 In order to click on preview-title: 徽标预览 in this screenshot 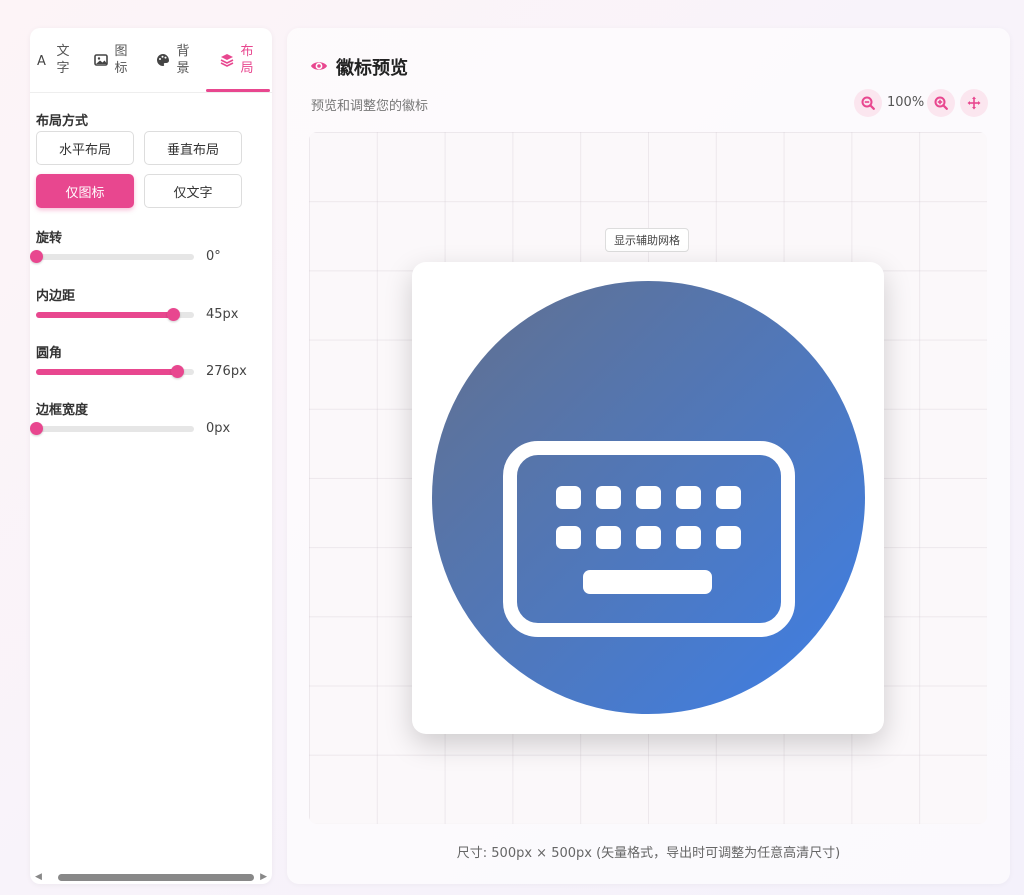, I will do `click(372, 68)`.